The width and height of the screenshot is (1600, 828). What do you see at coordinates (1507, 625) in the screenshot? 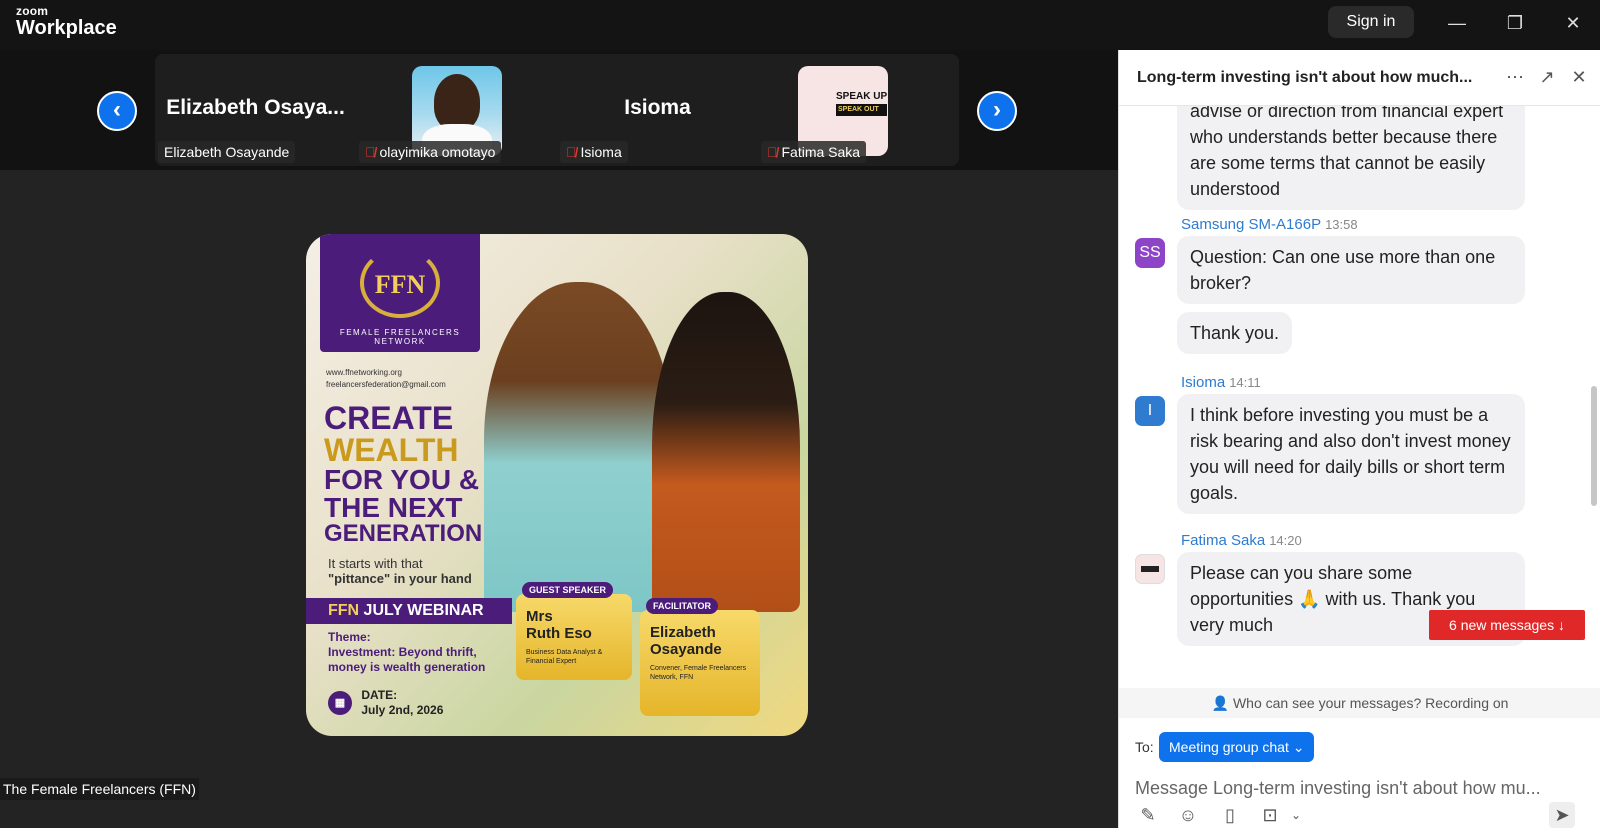
I see `new-messages-button: 6 new messages ↓` at bounding box center [1507, 625].